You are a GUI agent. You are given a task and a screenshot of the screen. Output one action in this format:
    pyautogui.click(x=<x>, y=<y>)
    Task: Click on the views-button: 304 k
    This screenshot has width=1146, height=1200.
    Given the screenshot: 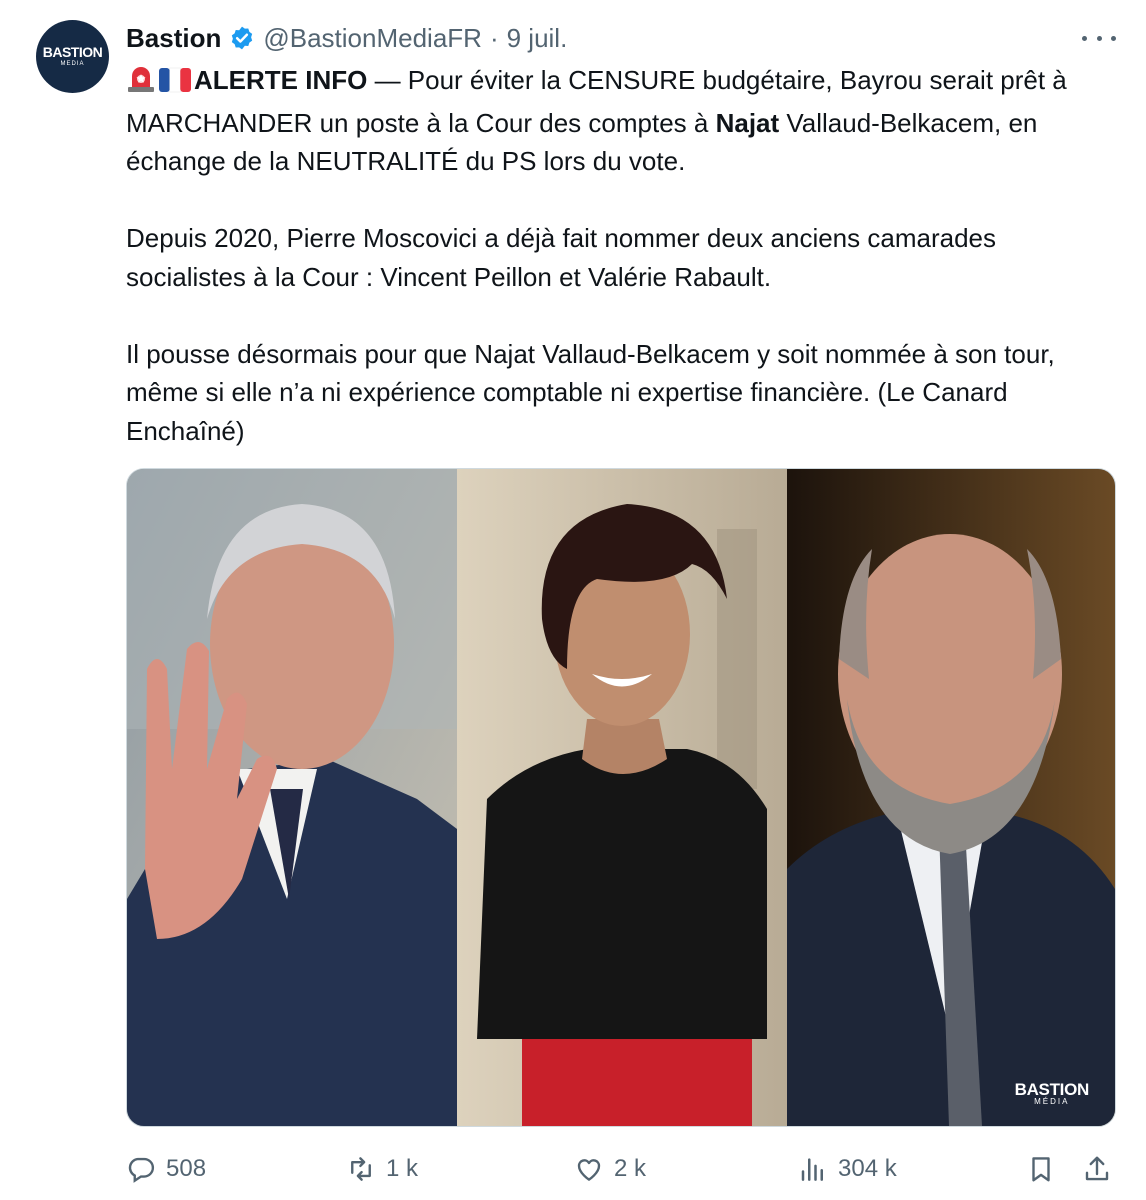 What is the action you would take?
    pyautogui.click(x=847, y=1169)
    